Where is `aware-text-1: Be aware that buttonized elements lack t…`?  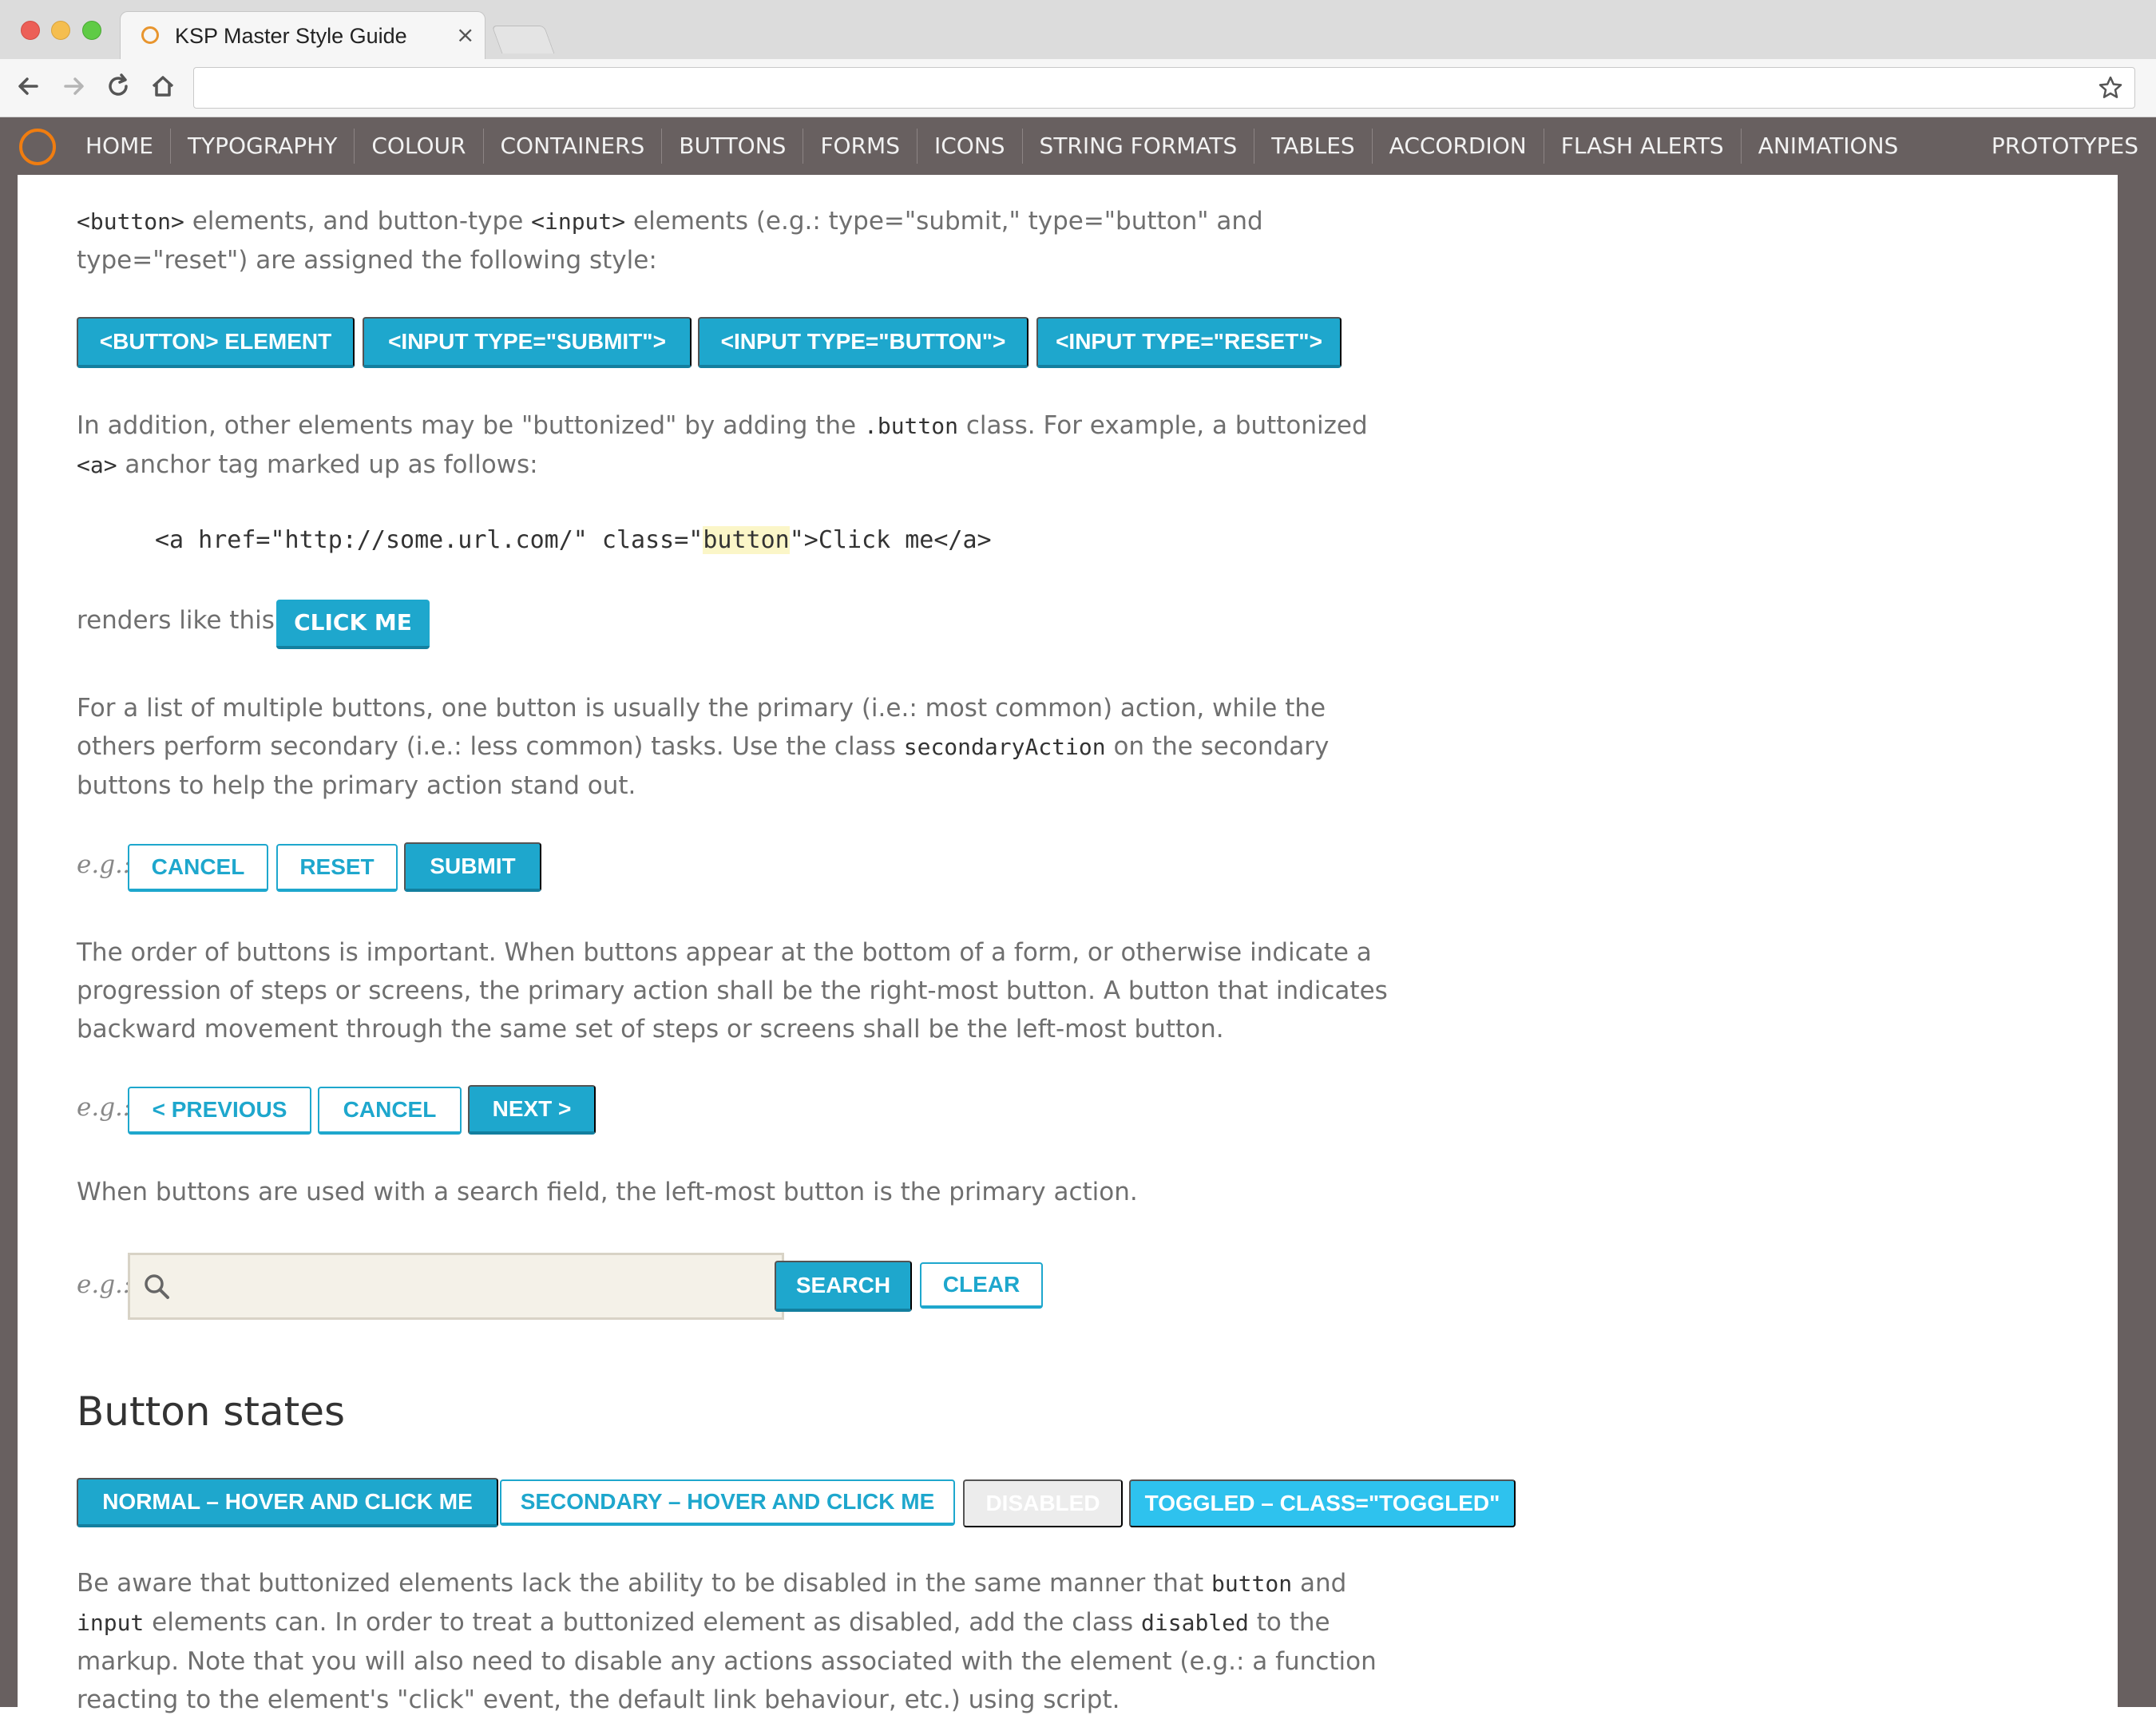
aware-text-1: Be aware that buttonized elements lack t… is located at coordinates (644, 1583).